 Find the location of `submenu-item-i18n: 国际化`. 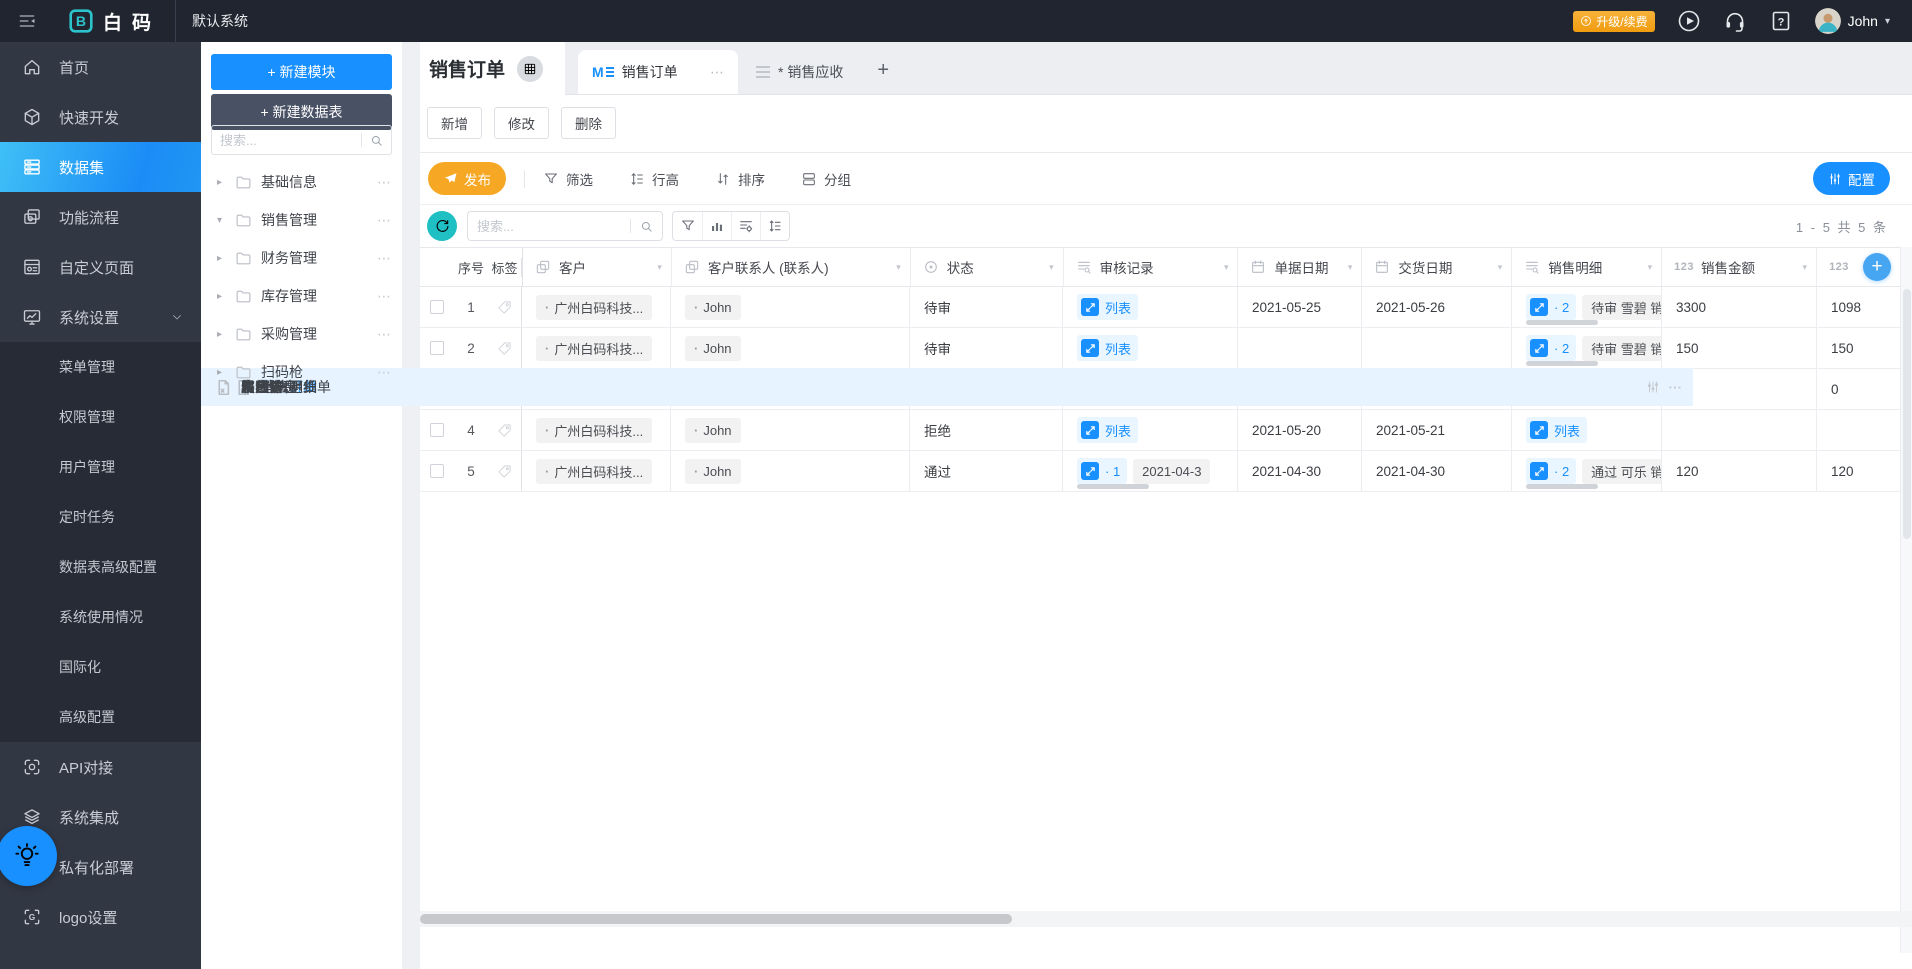

submenu-item-i18n: 国际化 is located at coordinates (100, 667).